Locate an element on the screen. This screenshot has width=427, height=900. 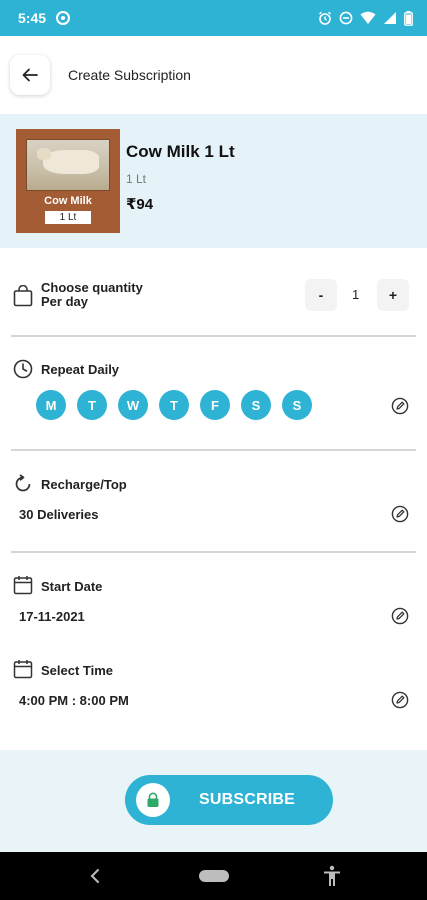
nav-home-pill is located at coordinates (214, 876).